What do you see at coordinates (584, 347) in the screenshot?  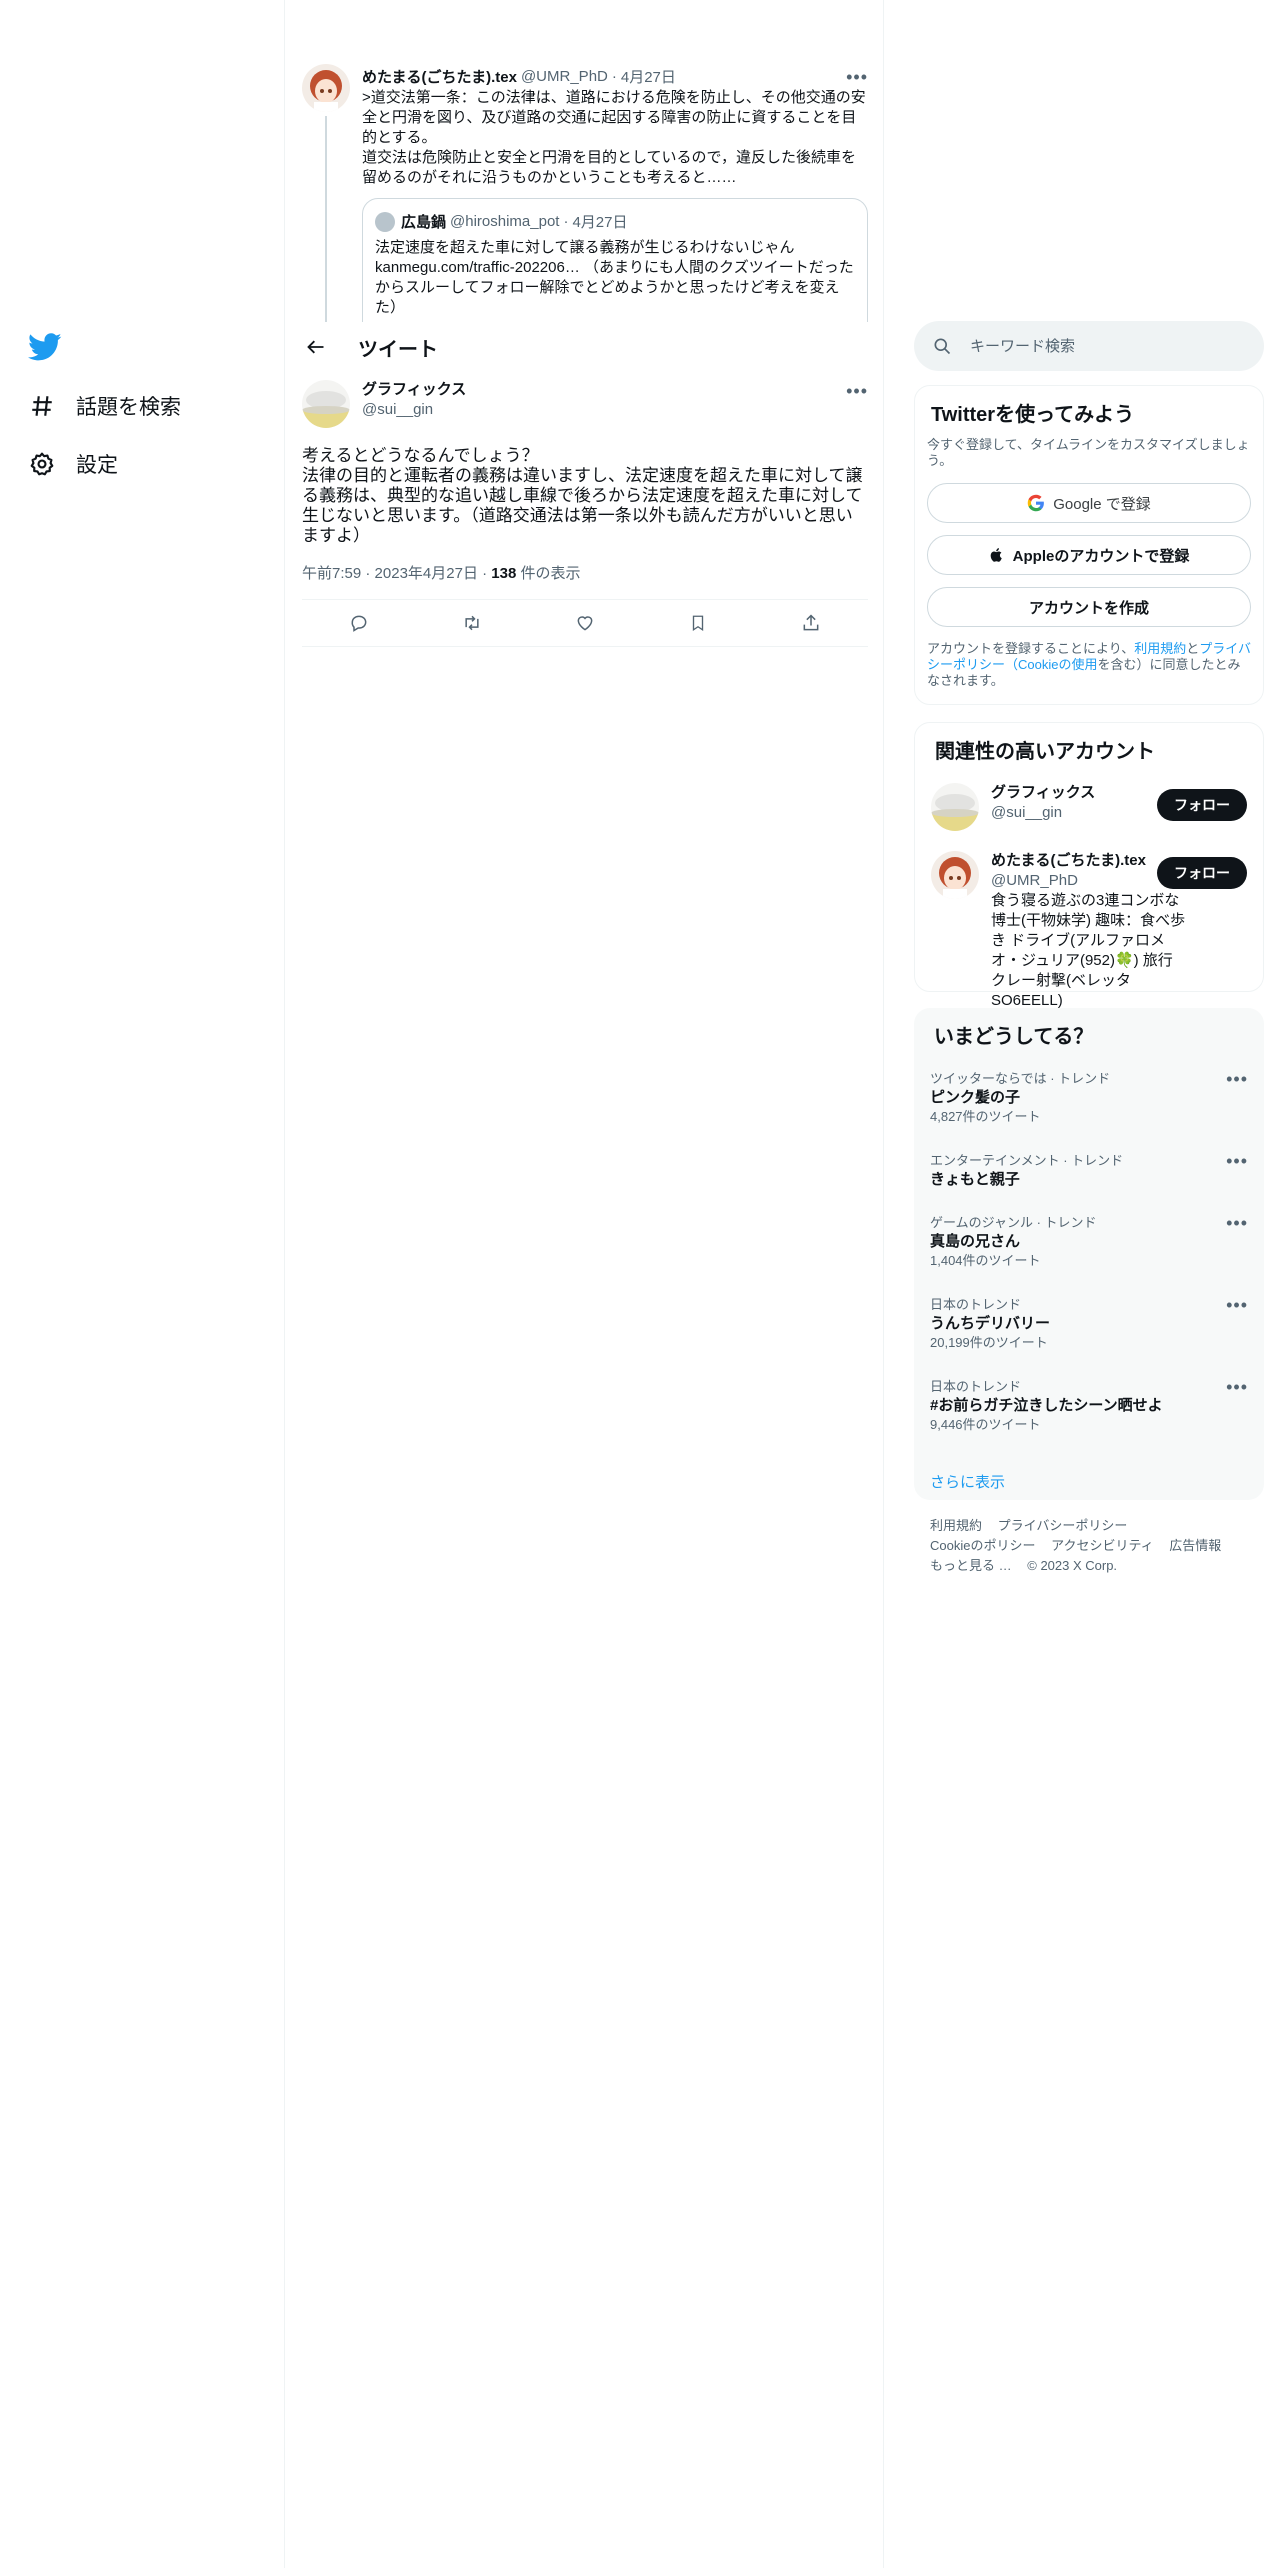 I see `page-header: ツイート` at bounding box center [584, 347].